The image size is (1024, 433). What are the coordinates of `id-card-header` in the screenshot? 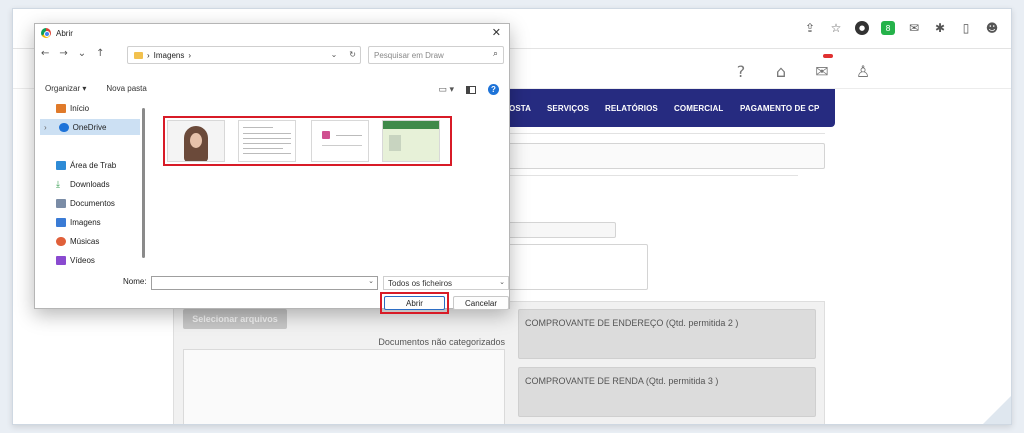 It's located at (411, 125).